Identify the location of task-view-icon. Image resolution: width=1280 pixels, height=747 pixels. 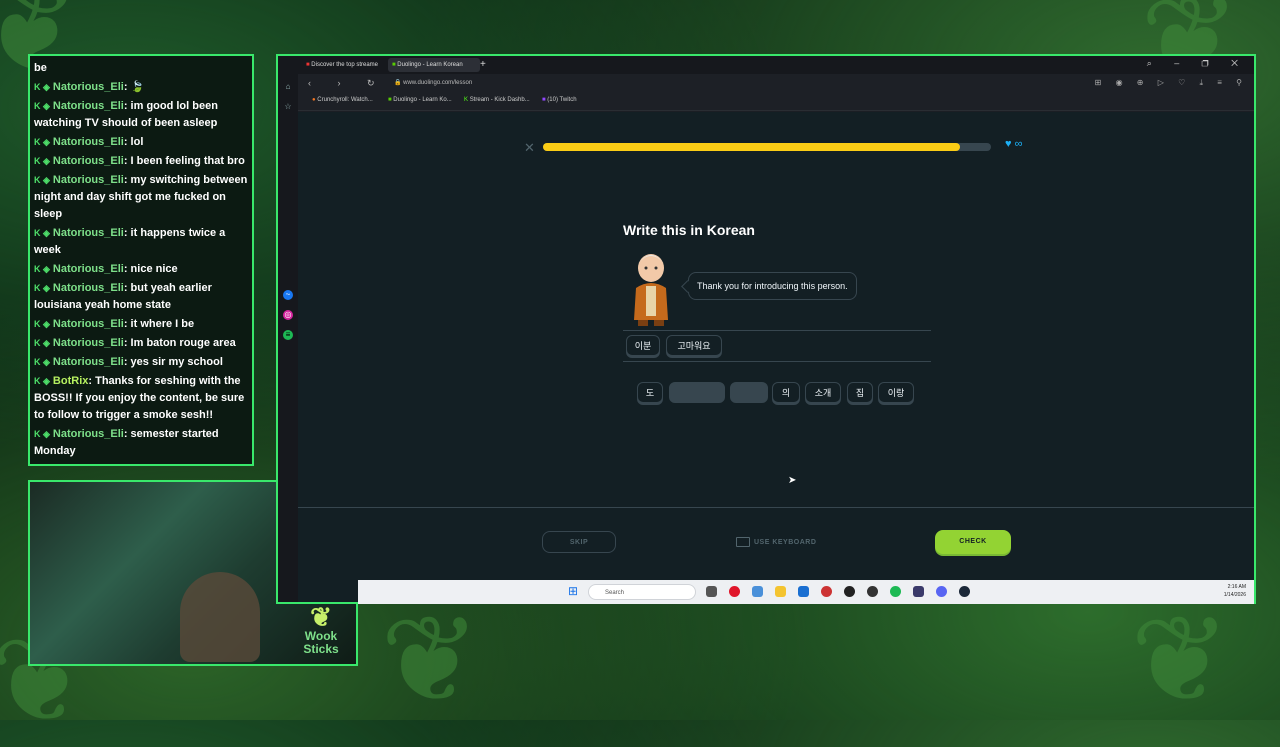
(711, 591).